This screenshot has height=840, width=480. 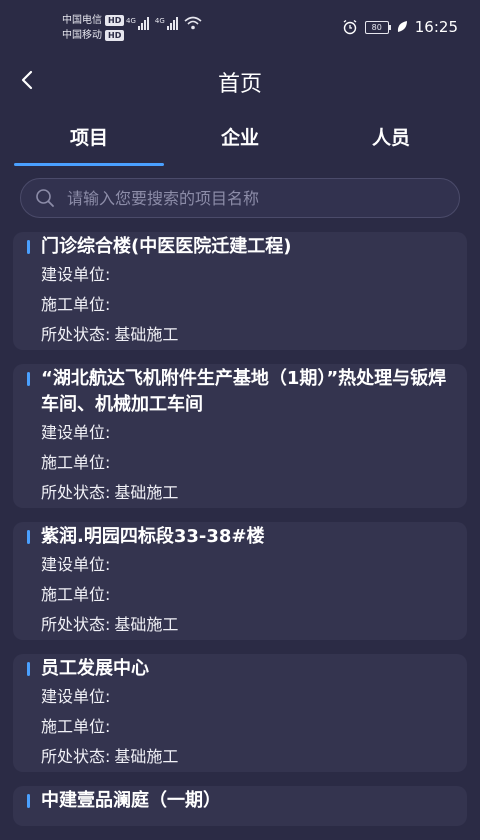 I want to click on project-card: 员工发展中心 建设单位: 施工单位: 所处状态: 基础施工, so click(x=240, y=713).